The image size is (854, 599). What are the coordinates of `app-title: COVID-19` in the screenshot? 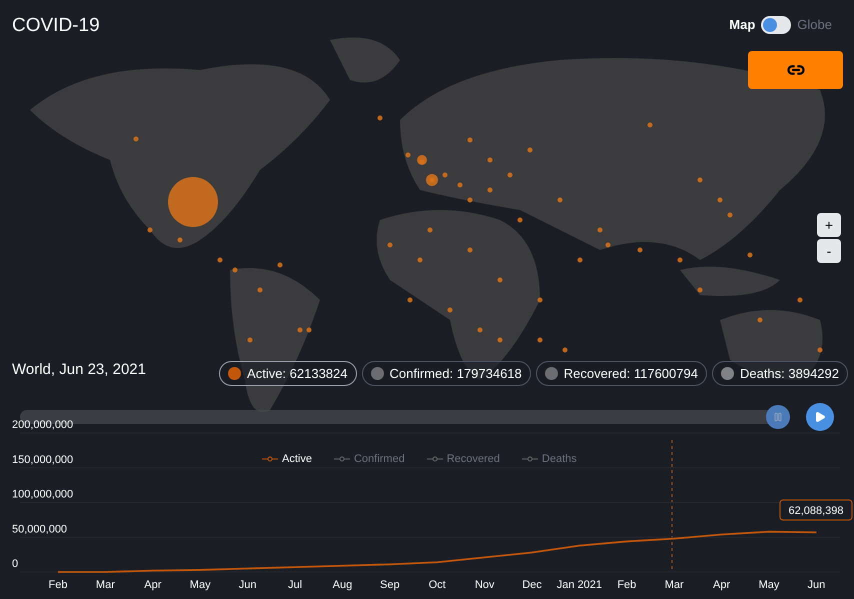 It's located at (56, 26).